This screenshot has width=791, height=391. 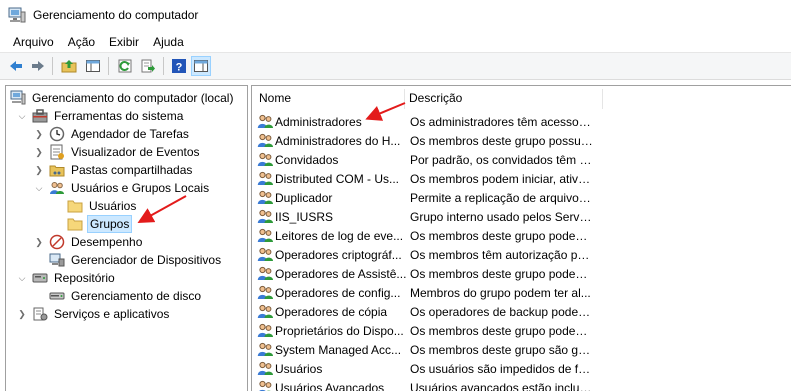 I want to click on back-button, so click(x=16, y=66).